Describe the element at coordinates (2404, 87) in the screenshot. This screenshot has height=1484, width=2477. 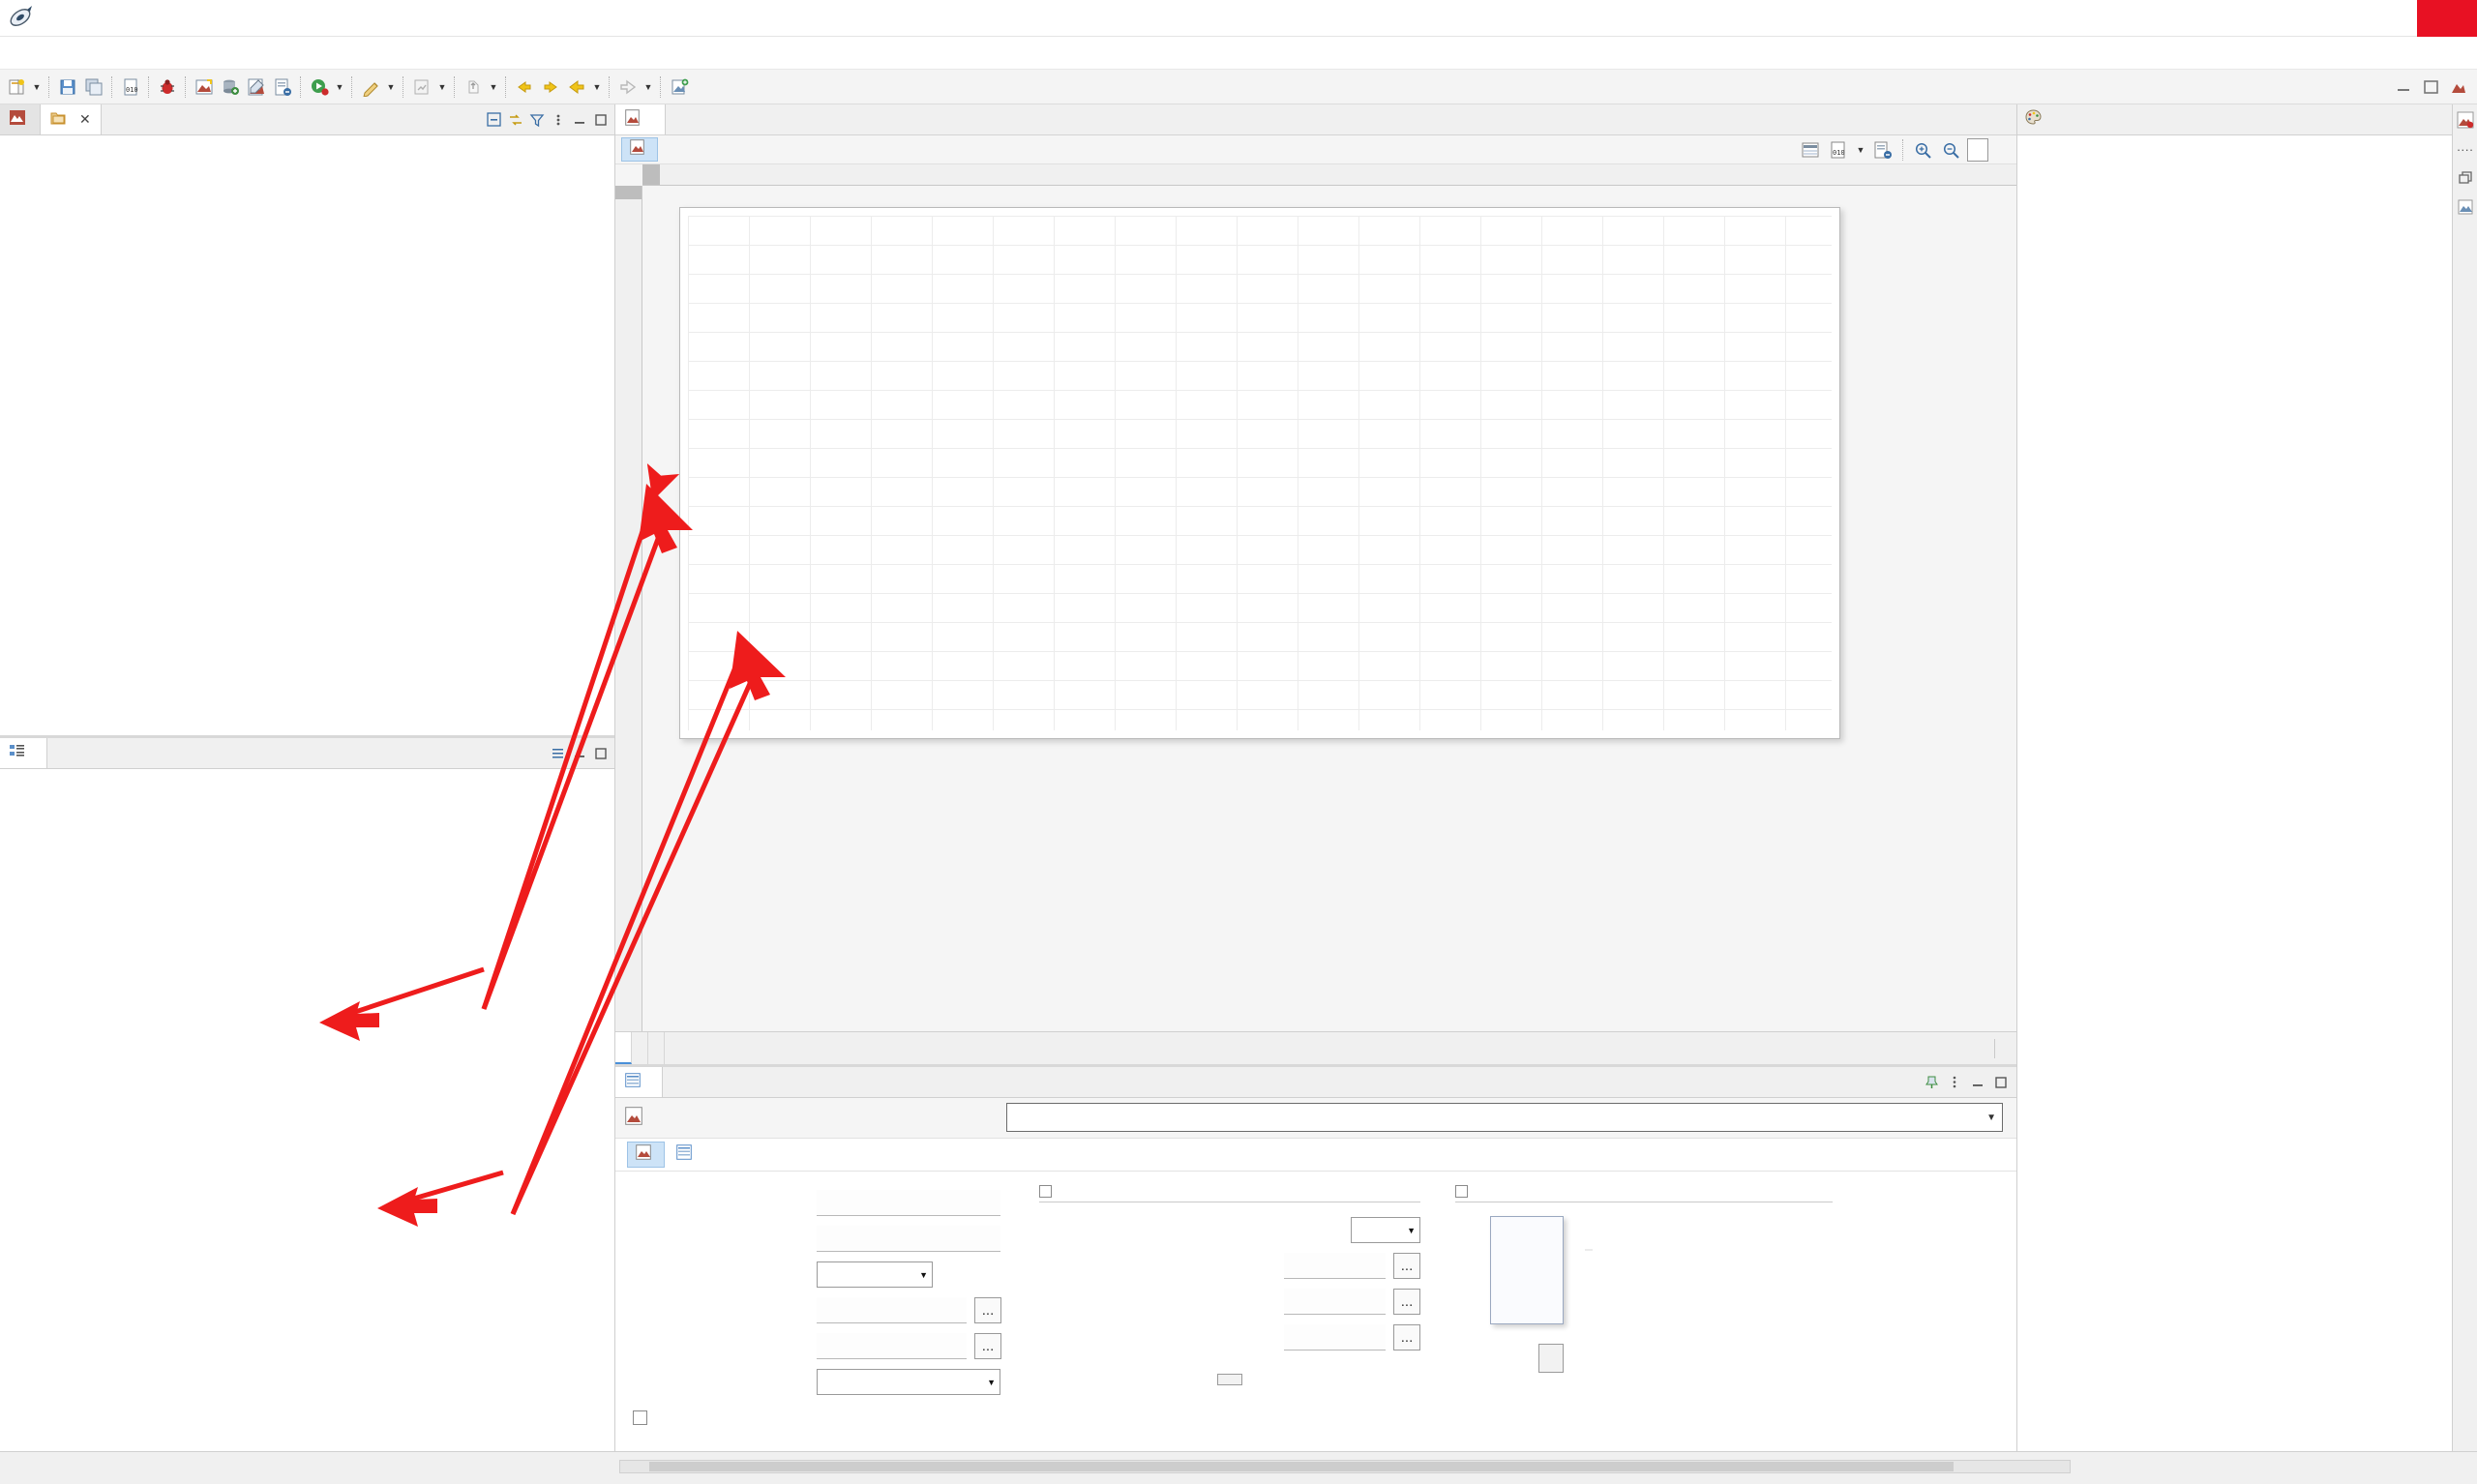
I see `perspective-minimize-icon` at that location.